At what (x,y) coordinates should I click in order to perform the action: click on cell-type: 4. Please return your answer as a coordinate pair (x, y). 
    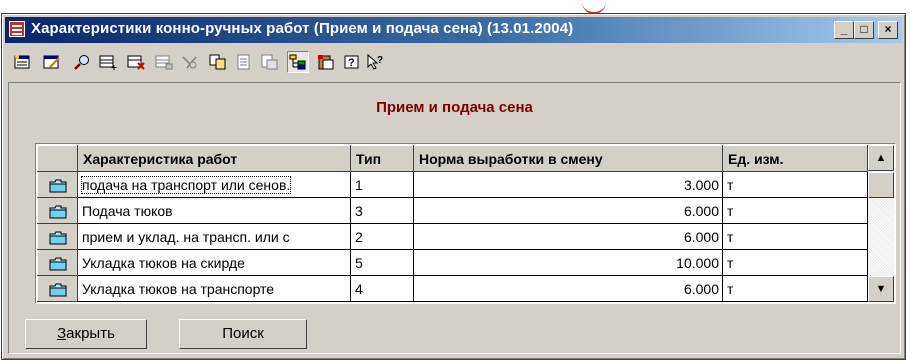
    Looking at the image, I should click on (382, 288).